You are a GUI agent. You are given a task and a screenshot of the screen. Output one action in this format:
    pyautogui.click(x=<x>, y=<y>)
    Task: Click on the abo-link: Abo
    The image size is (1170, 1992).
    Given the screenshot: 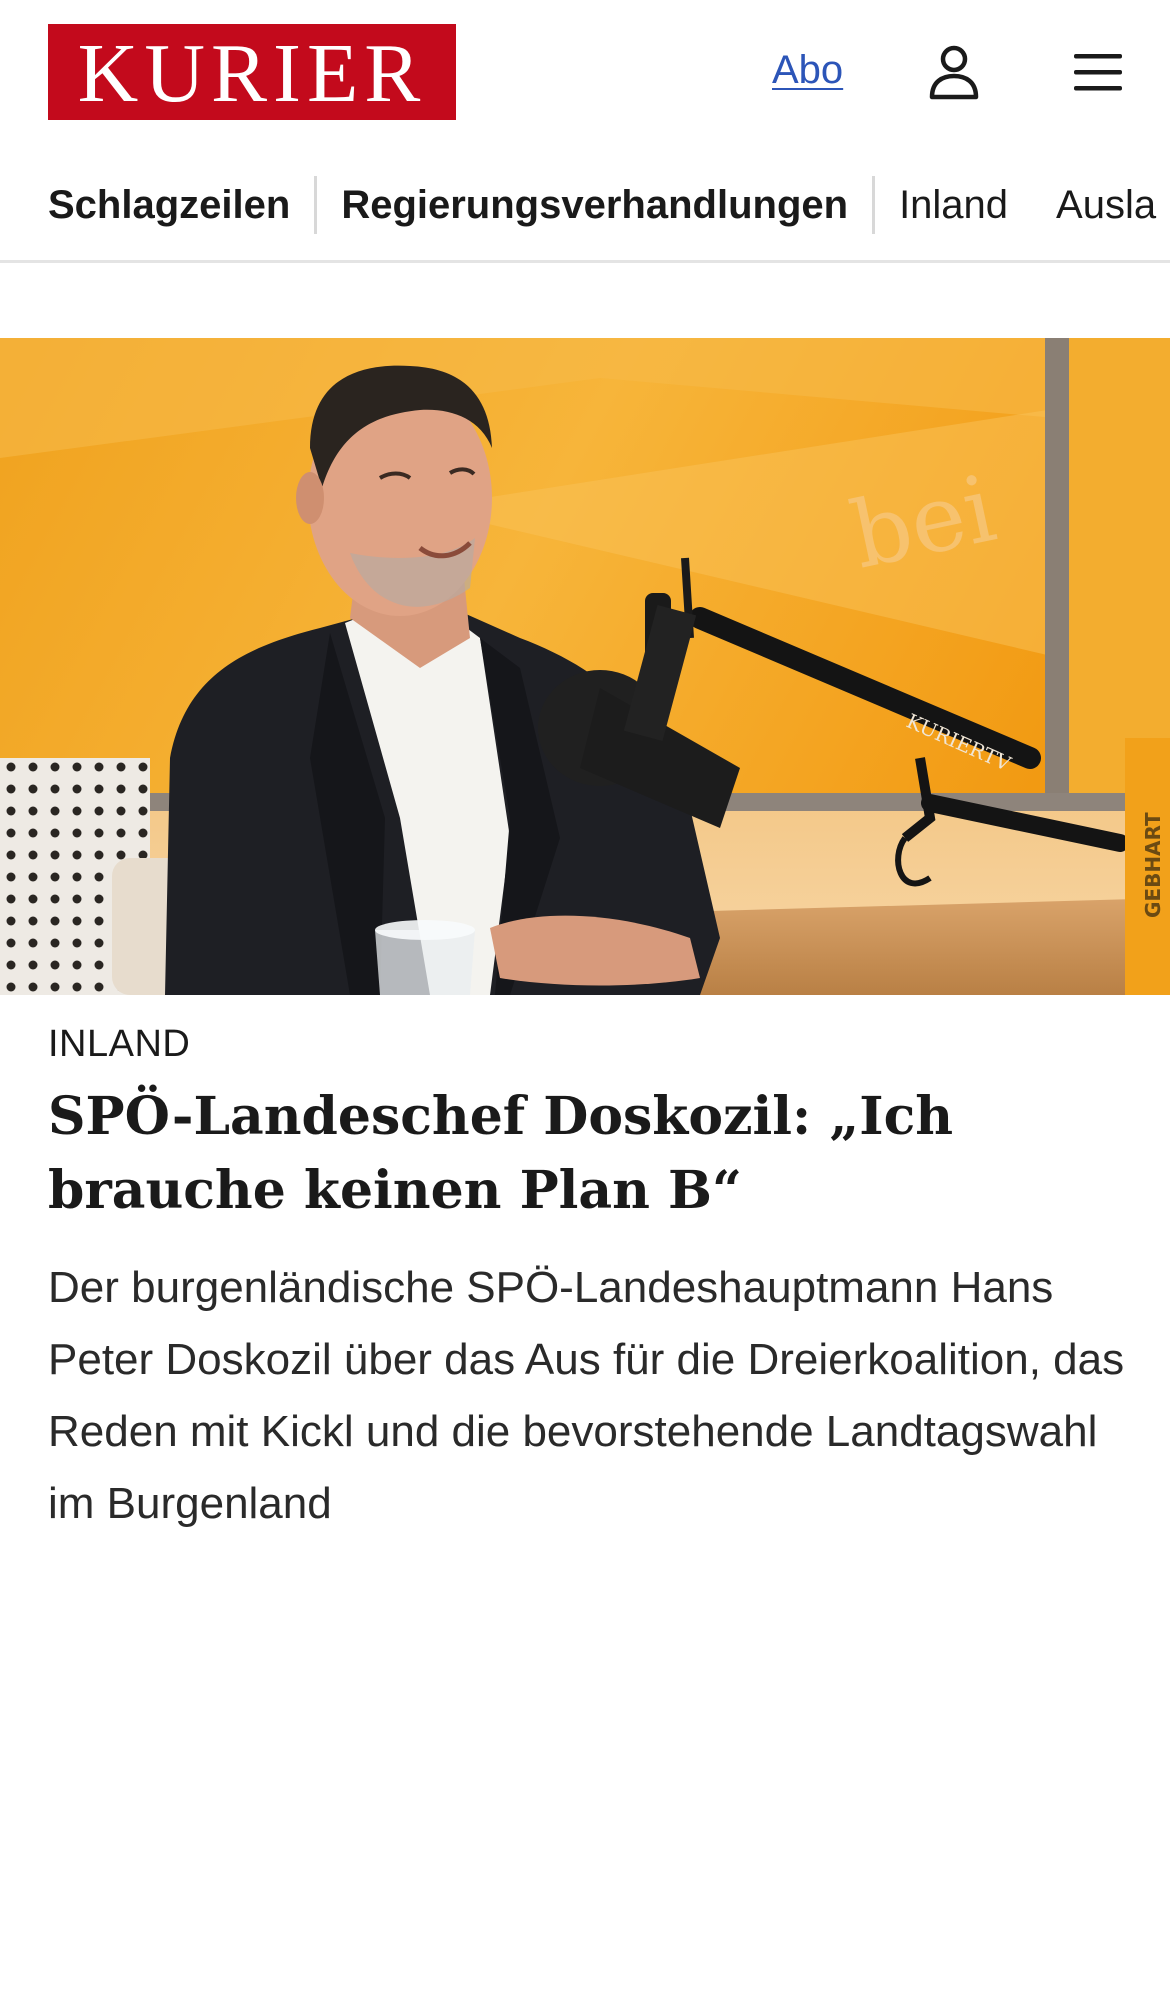 What is the action you would take?
    pyautogui.click(x=807, y=70)
    